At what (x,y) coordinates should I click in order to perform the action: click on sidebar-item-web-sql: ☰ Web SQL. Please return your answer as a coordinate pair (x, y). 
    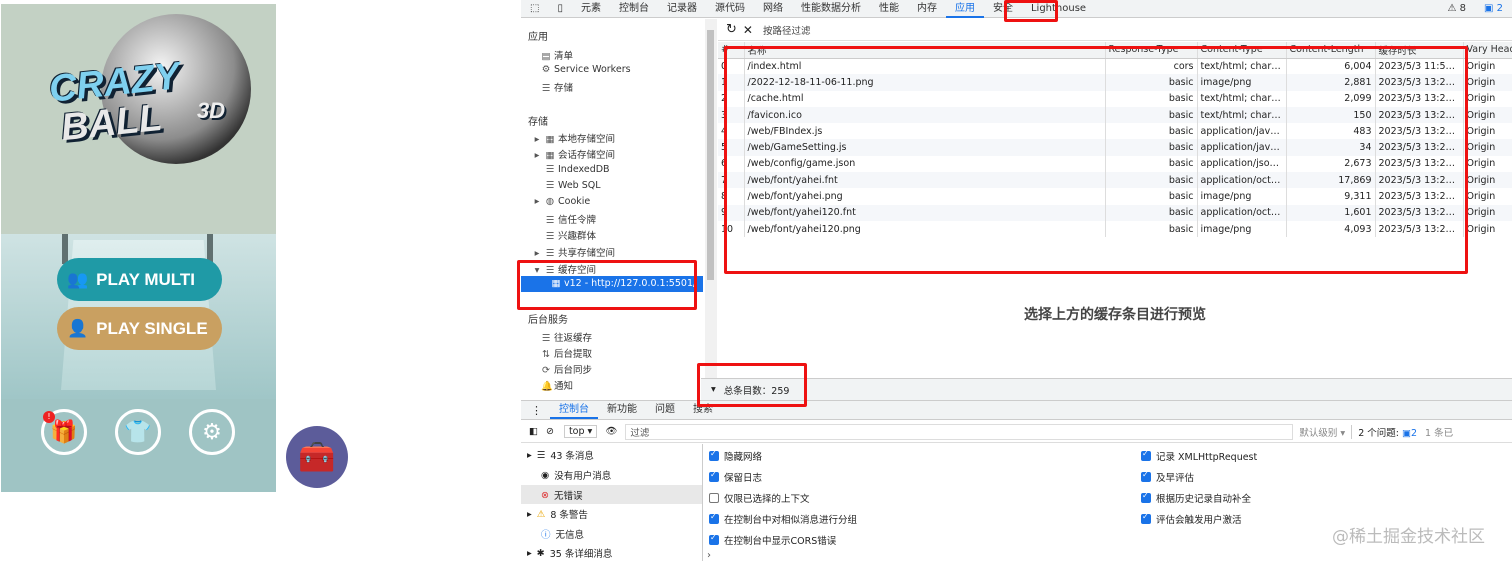
    Looking at the image, I should click on (573, 185).